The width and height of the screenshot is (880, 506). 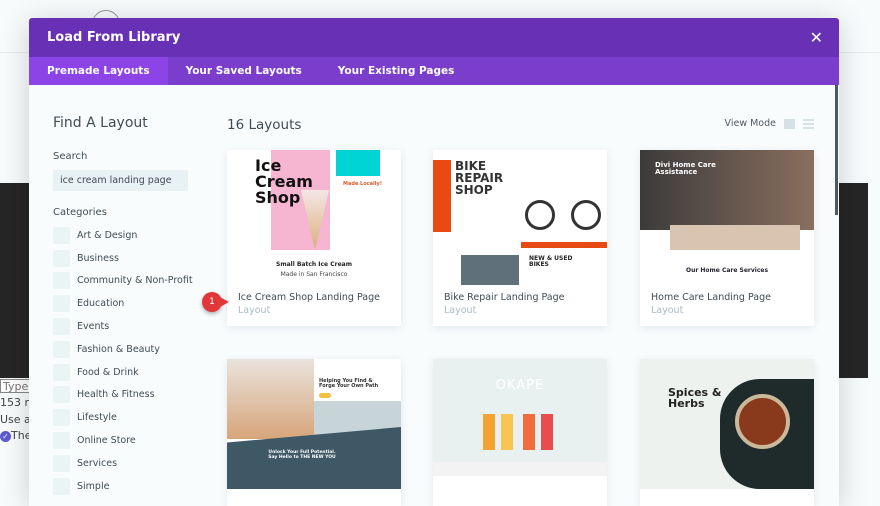 I want to click on category-fashion-beauty: Fashion & Beauty, so click(x=123, y=349).